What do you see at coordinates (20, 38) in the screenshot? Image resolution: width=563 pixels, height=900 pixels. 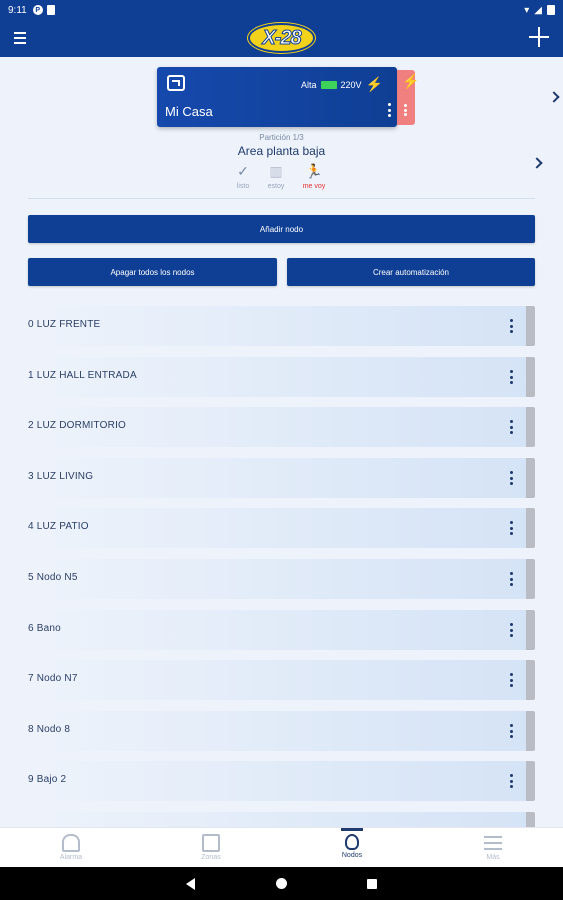 I see `hamburger-menu-icon` at bounding box center [20, 38].